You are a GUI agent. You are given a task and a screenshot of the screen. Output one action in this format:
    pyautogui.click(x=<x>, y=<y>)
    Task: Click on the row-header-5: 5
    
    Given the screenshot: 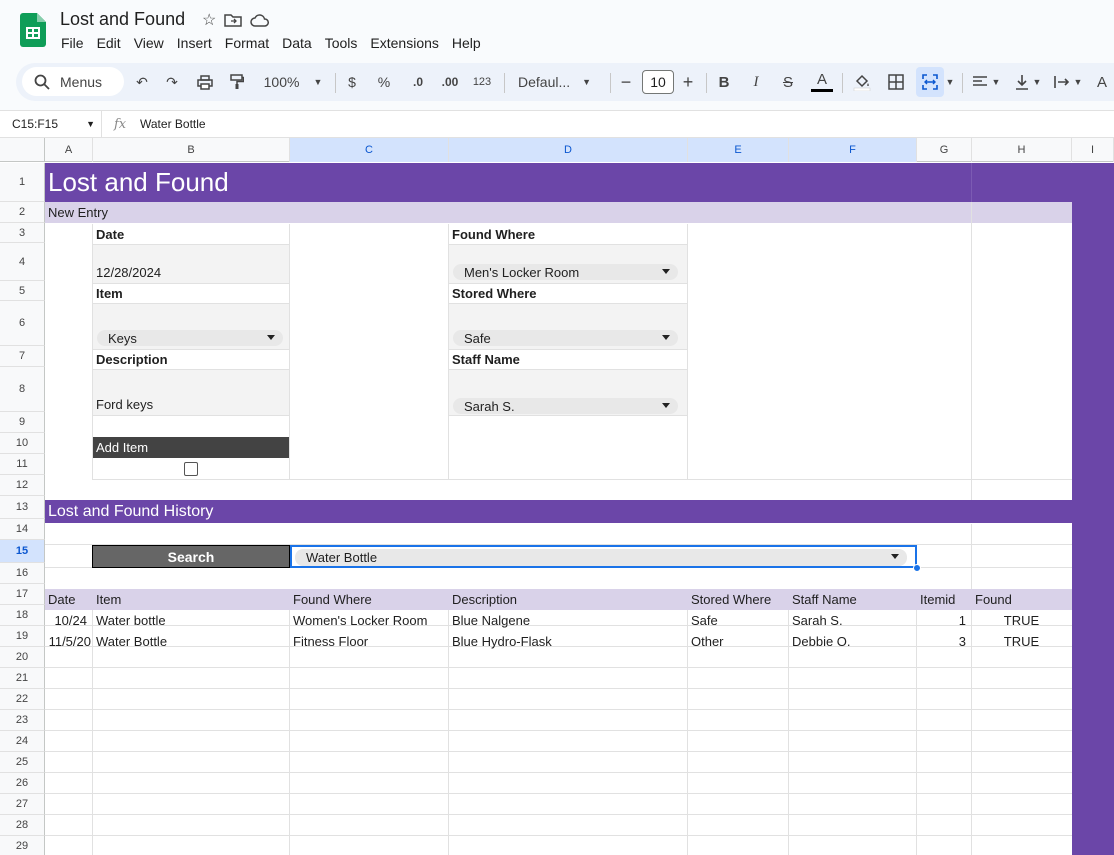 What is the action you would take?
    pyautogui.click(x=22, y=291)
    